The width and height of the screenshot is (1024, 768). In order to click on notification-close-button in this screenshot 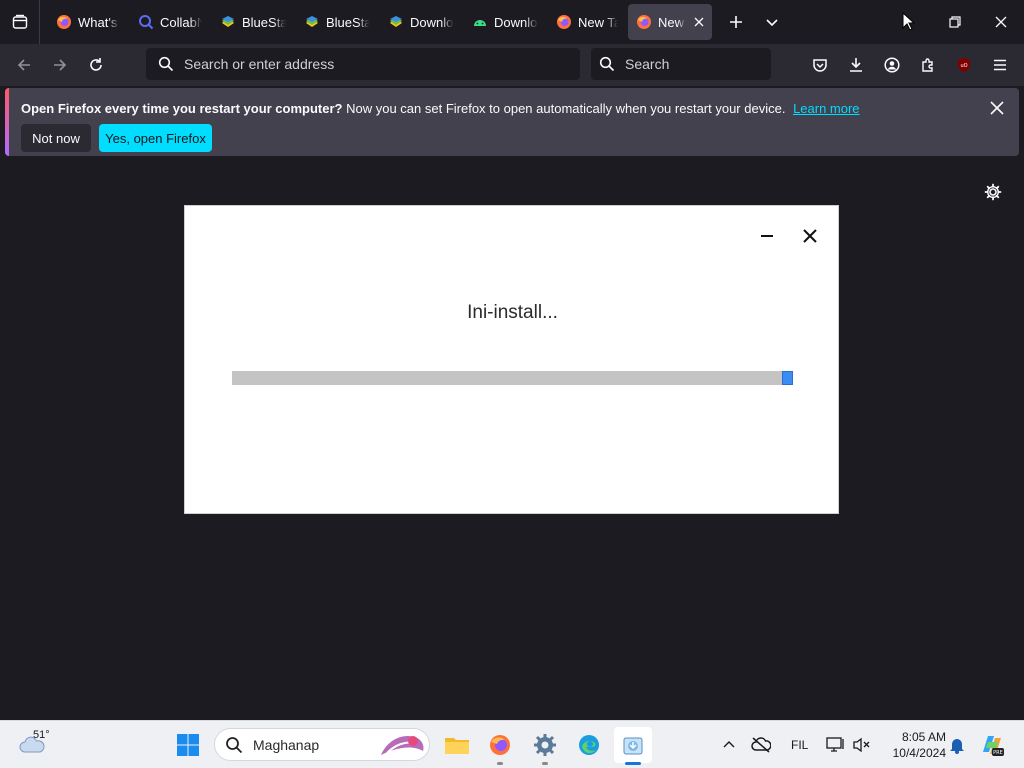, I will do `click(997, 108)`.